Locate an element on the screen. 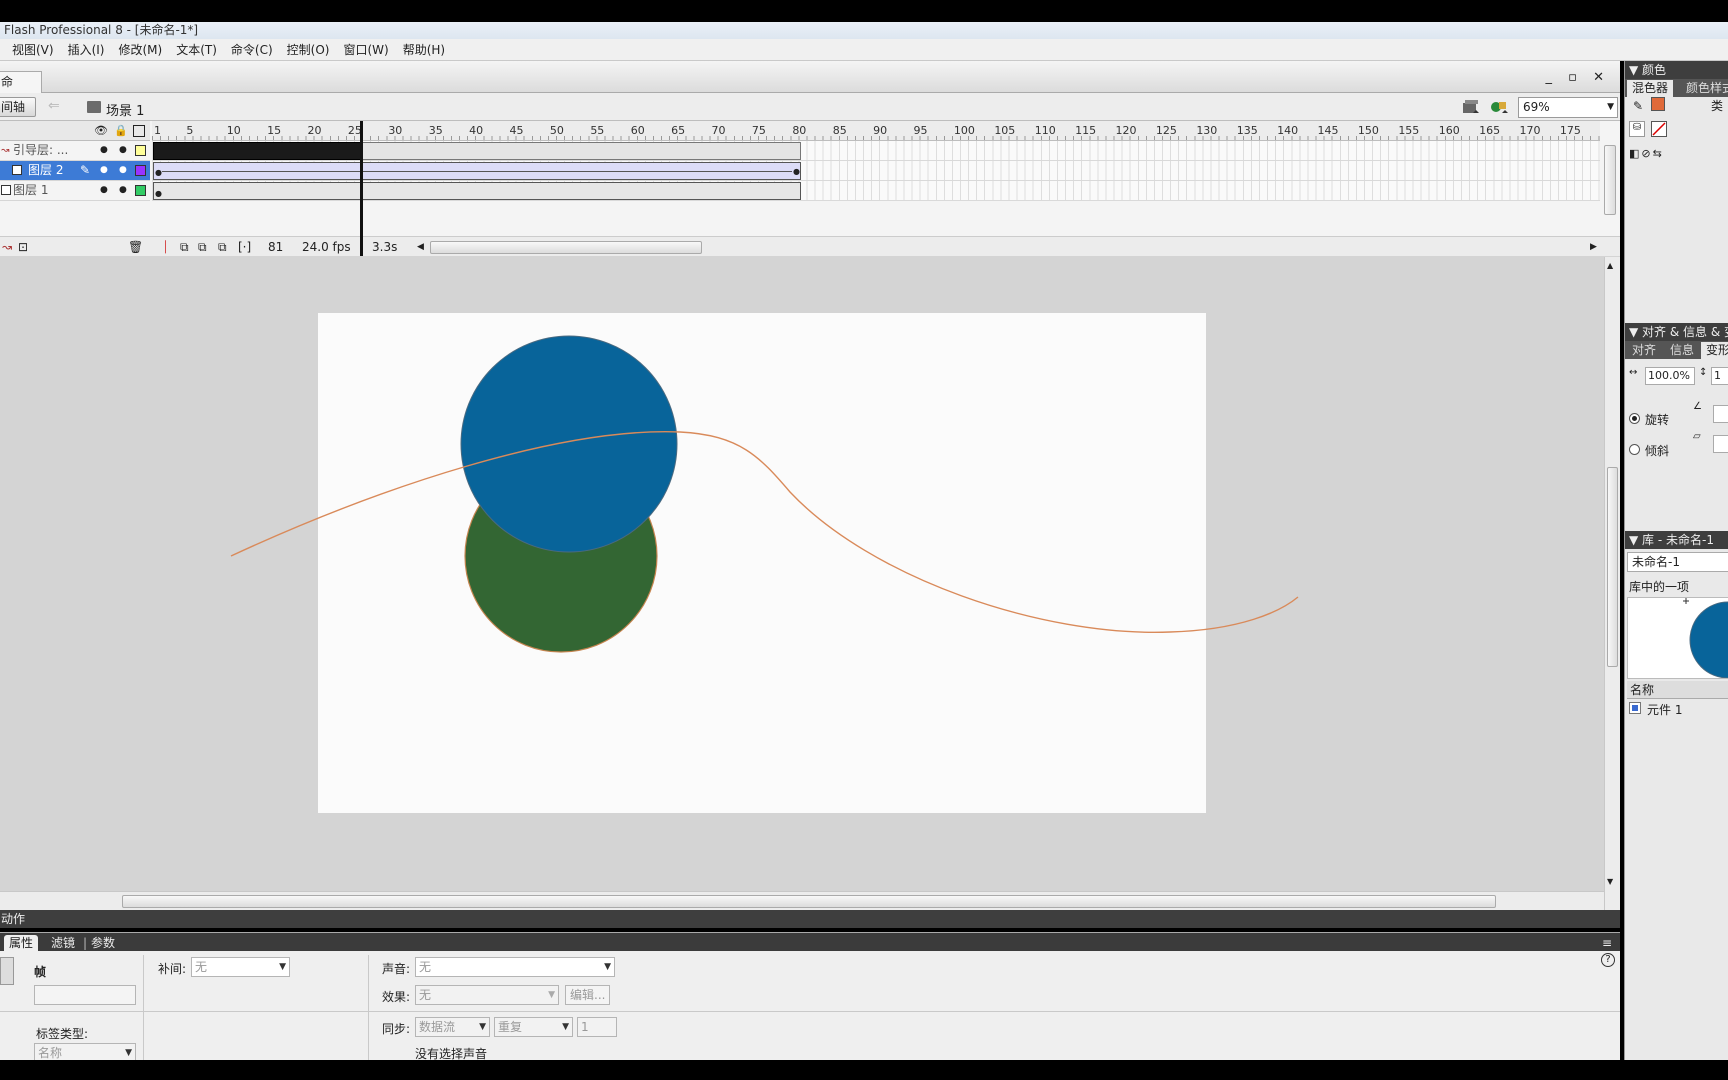  align-panel-header: ▼ 对齐 & 信息 & 变形 is located at coordinates (1676, 332).